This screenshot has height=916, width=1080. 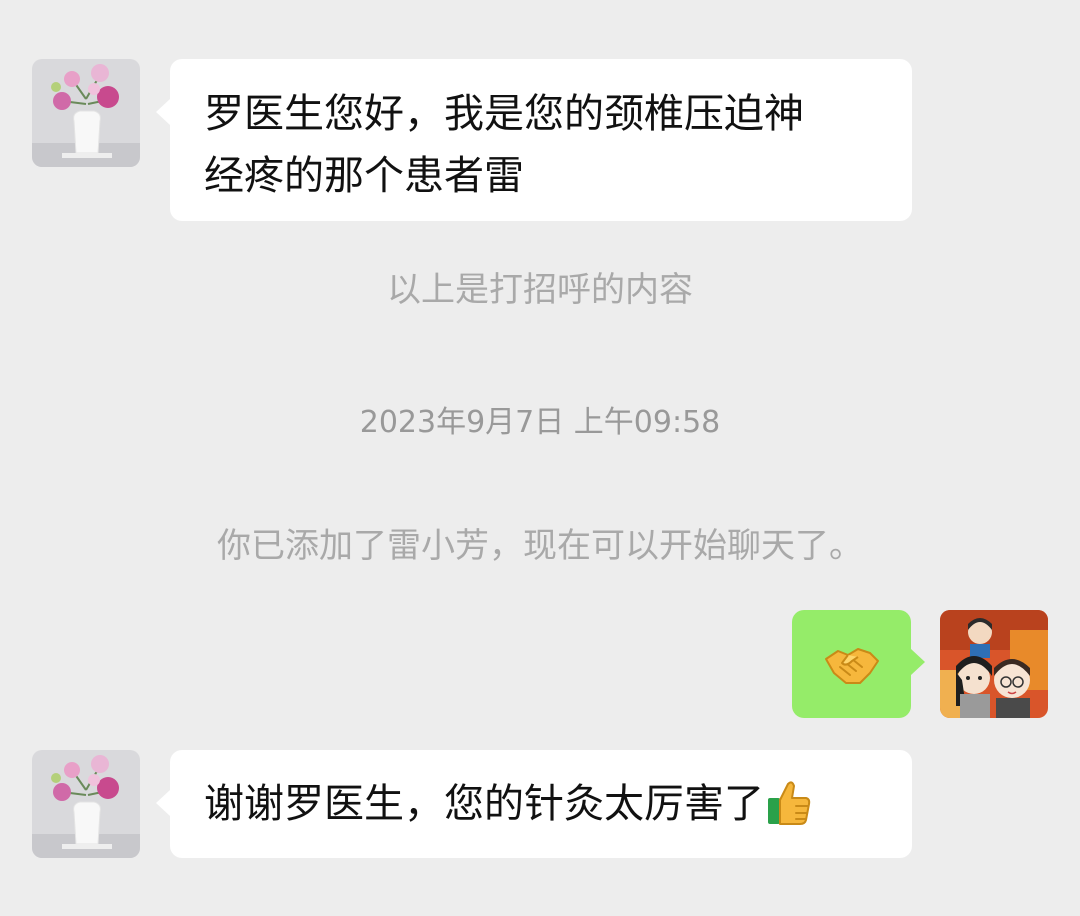 I want to click on outgoing-message-bubble, so click(x=851, y=664).